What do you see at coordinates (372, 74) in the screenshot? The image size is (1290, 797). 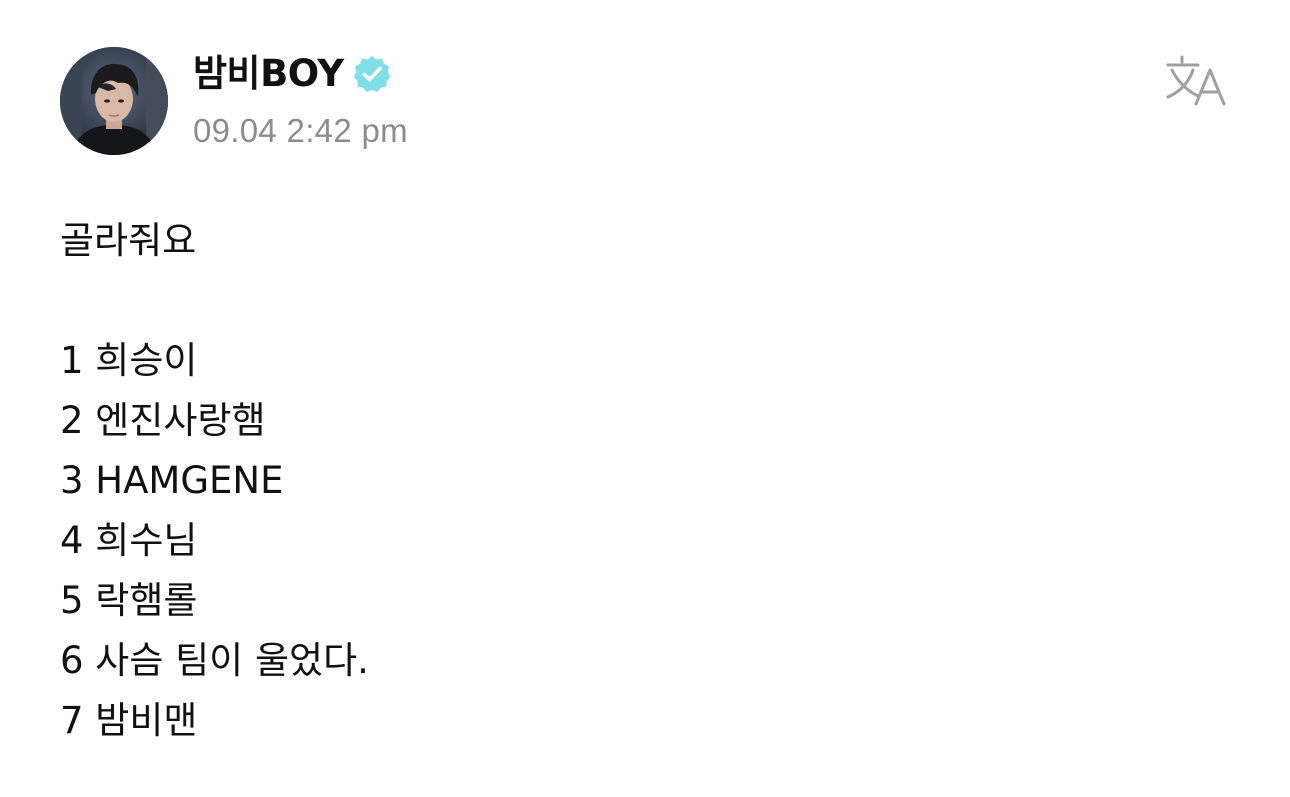 I see `verified-badge-icon` at bounding box center [372, 74].